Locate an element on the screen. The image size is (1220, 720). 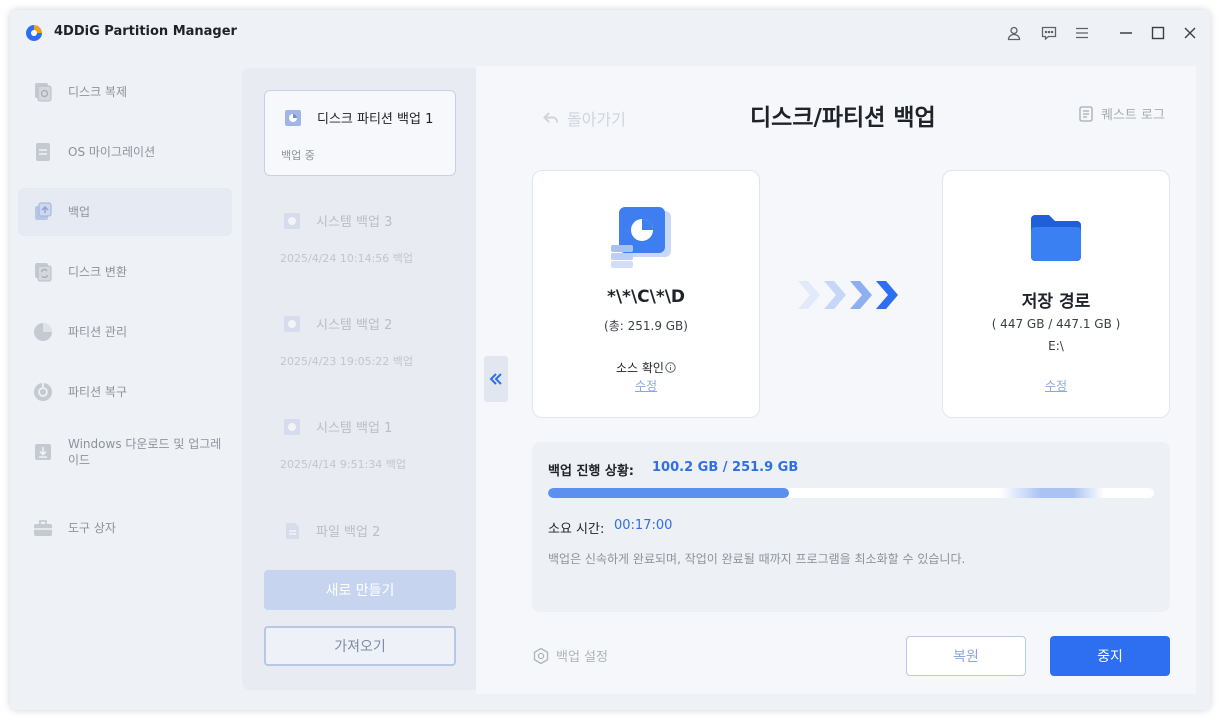
app-logo-icon is located at coordinates (34, 33).